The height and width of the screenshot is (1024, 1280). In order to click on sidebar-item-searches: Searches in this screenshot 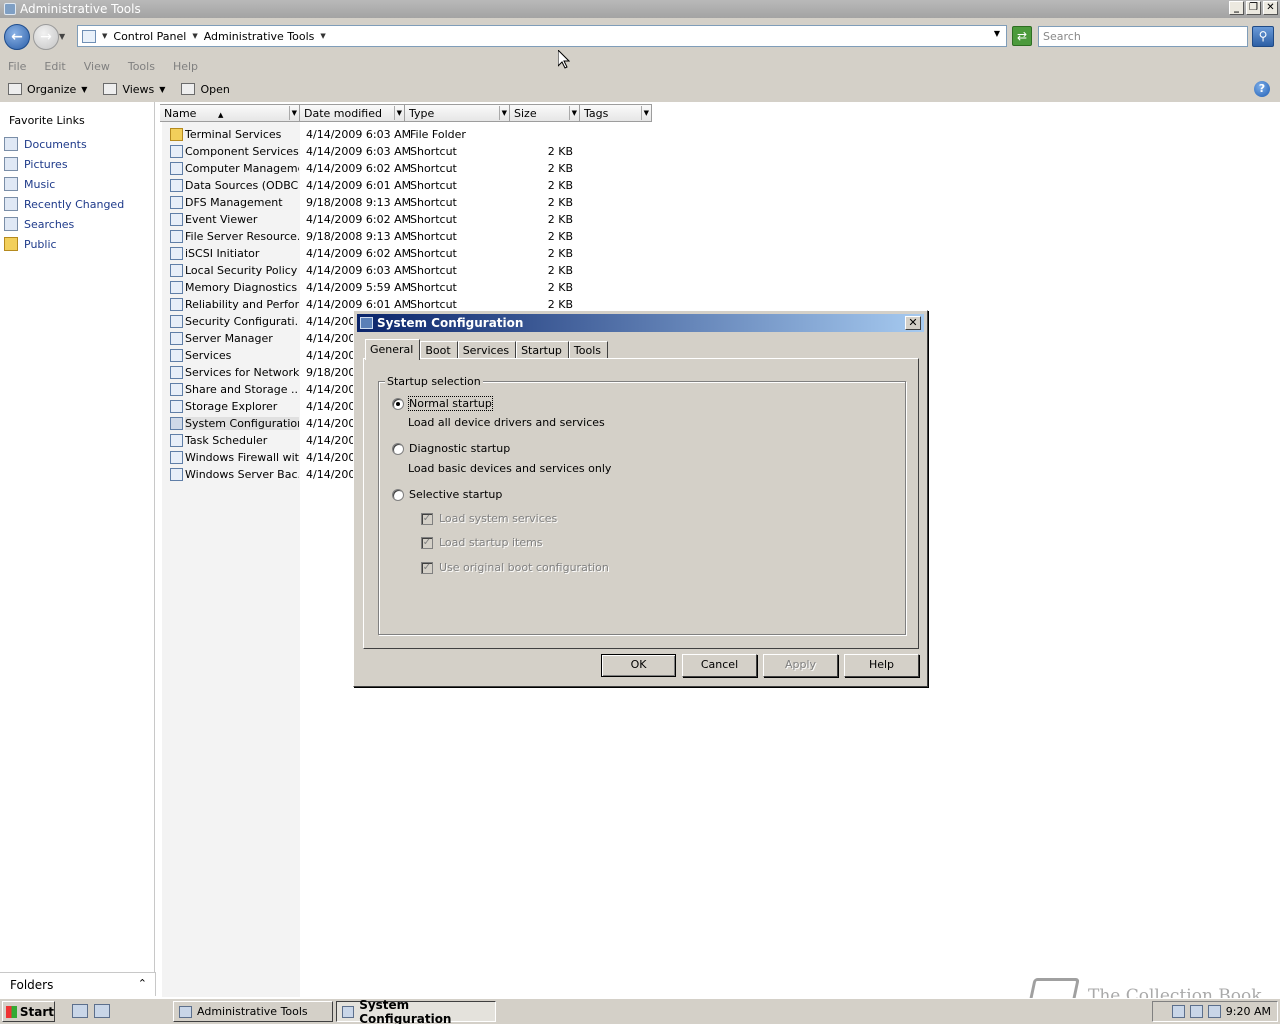, I will do `click(39, 224)`.